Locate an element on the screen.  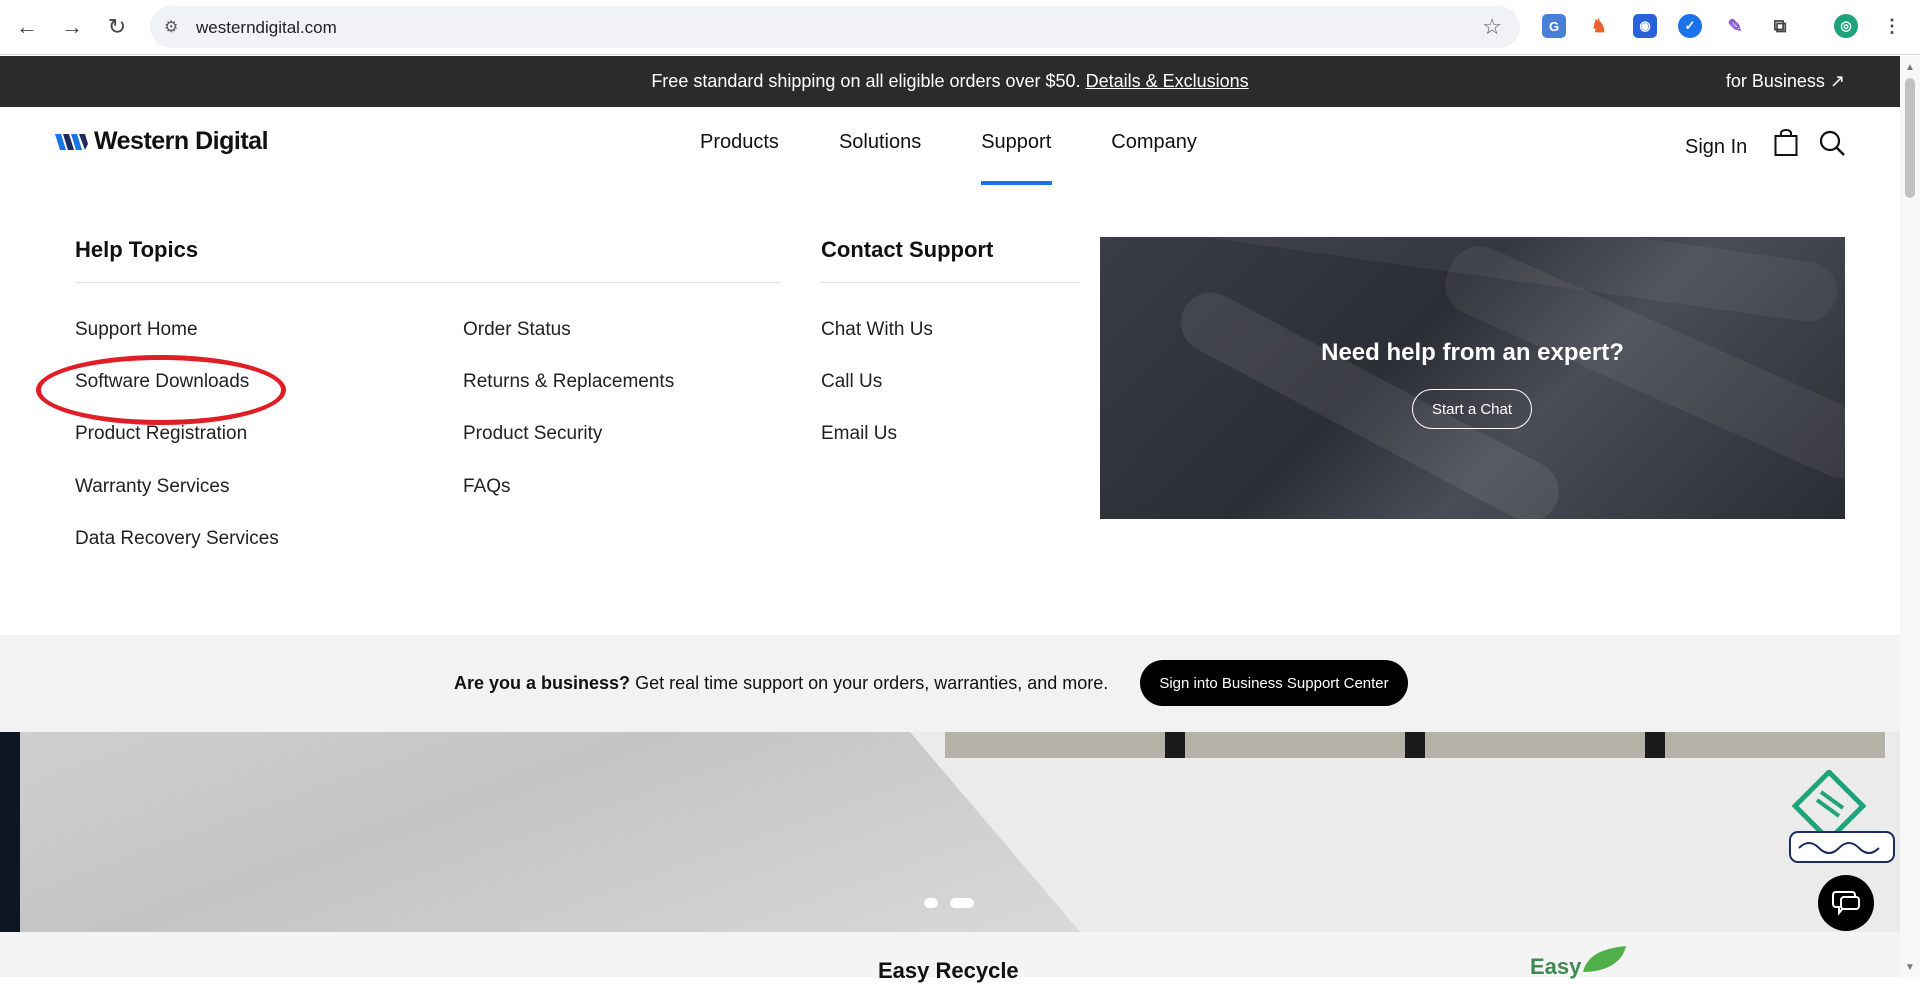
menu-support-home: Support Home is located at coordinates (136, 330).